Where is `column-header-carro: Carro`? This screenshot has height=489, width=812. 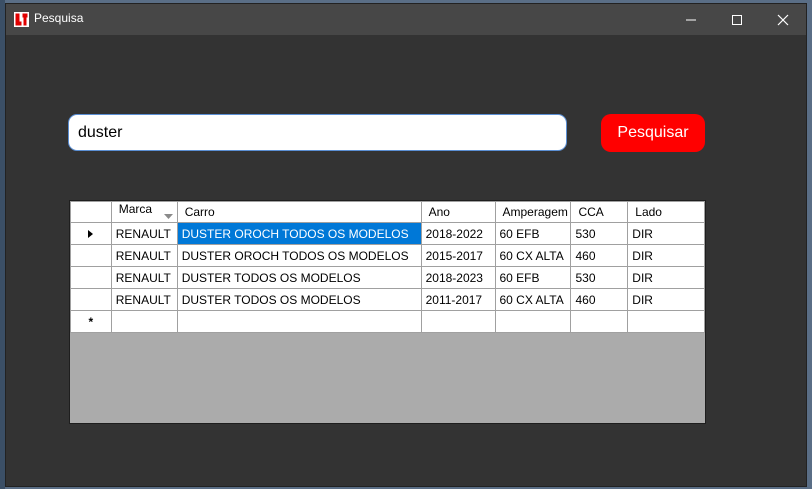
column-header-carro: Carro is located at coordinates (299, 212).